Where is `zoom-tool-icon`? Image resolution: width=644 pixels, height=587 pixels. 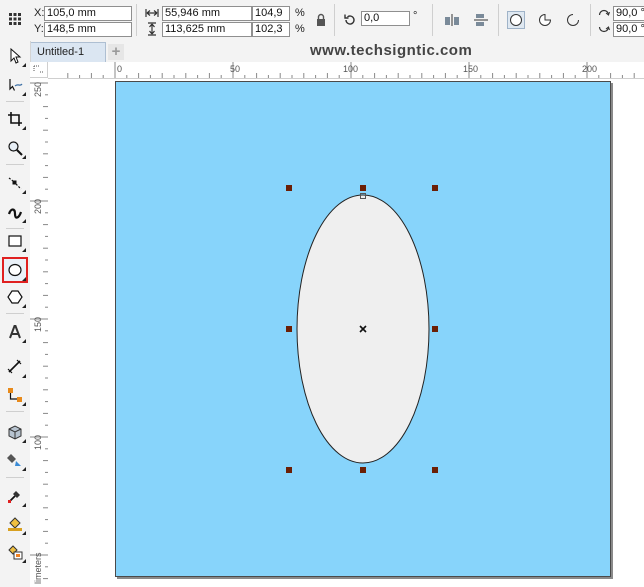
zoom-tool-icon is located at coordinates (15, 148).